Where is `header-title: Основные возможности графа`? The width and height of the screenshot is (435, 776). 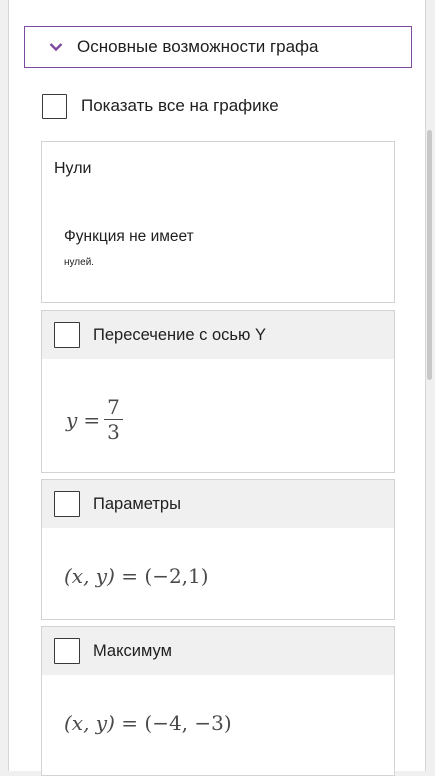
header-title: Основные возможности графа is located at coordinates (198, 46).